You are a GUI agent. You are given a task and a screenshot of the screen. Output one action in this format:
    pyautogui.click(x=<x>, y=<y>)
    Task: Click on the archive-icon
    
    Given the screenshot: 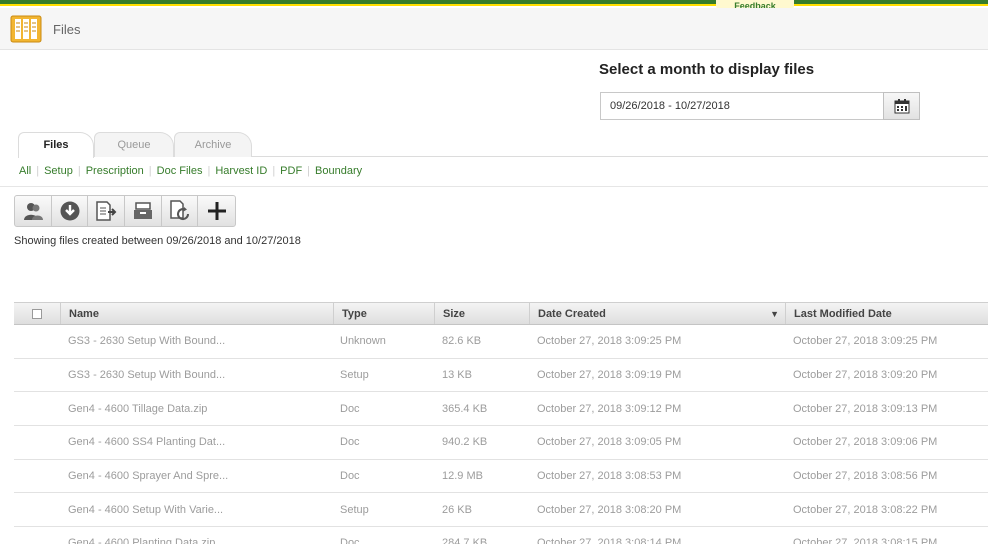 What is the action you would take?
    pyautogui.click(x=142, y=210)
    